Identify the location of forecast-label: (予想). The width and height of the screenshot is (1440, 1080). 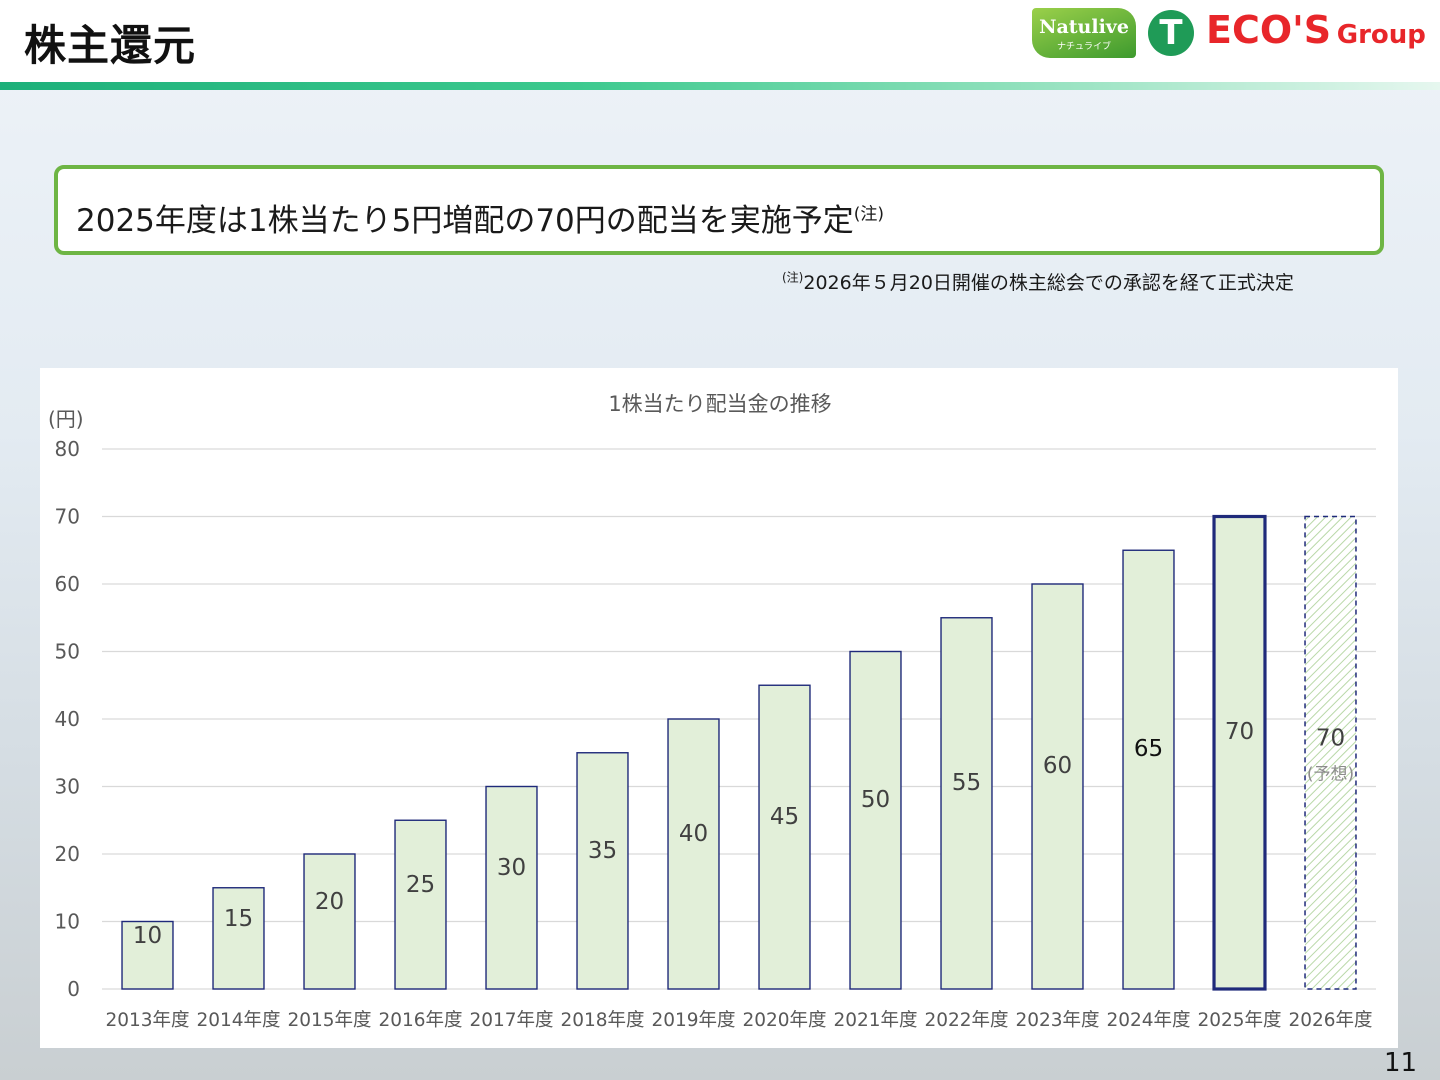
(1330, 775).